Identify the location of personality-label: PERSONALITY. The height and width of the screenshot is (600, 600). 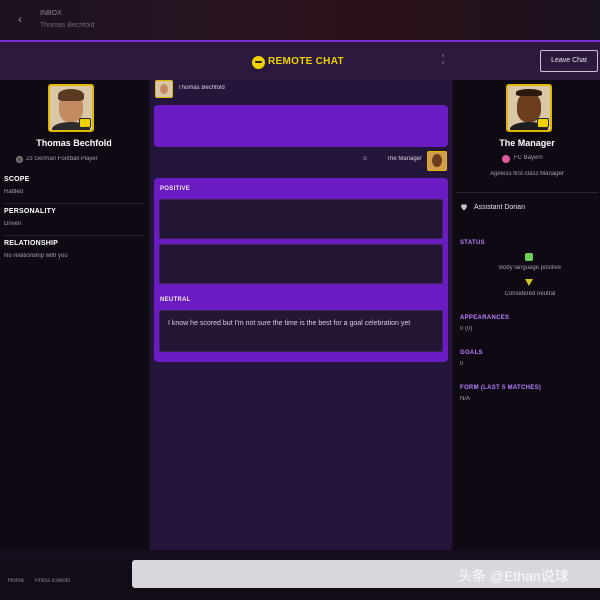
(30, 211).